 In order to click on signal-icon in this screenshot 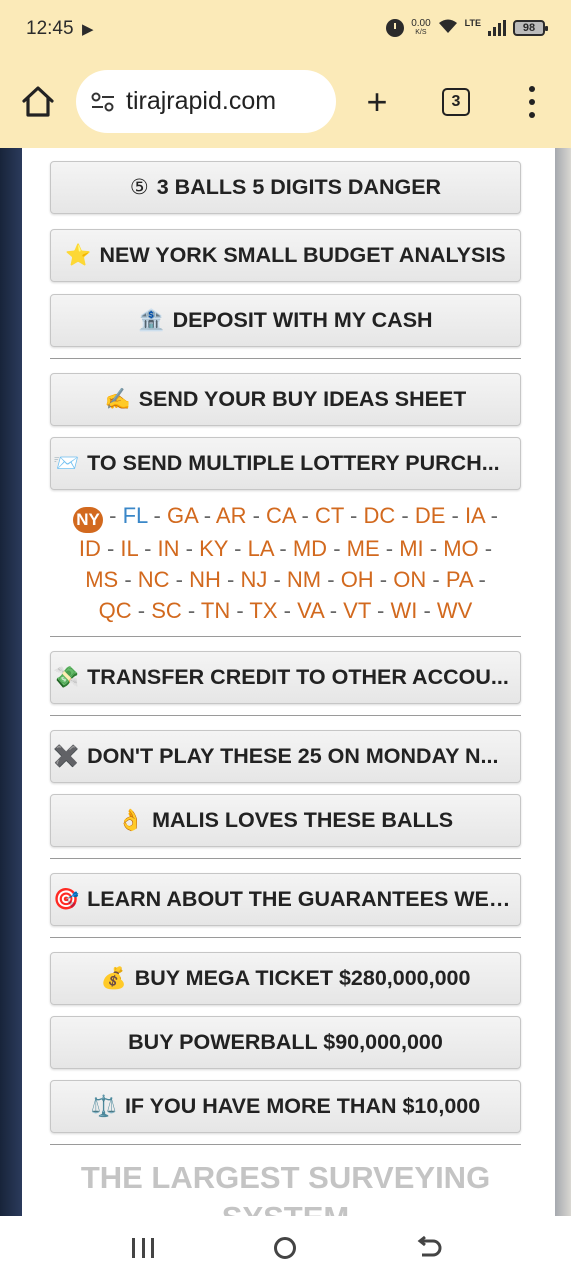, I will do `click(497, 28)`.